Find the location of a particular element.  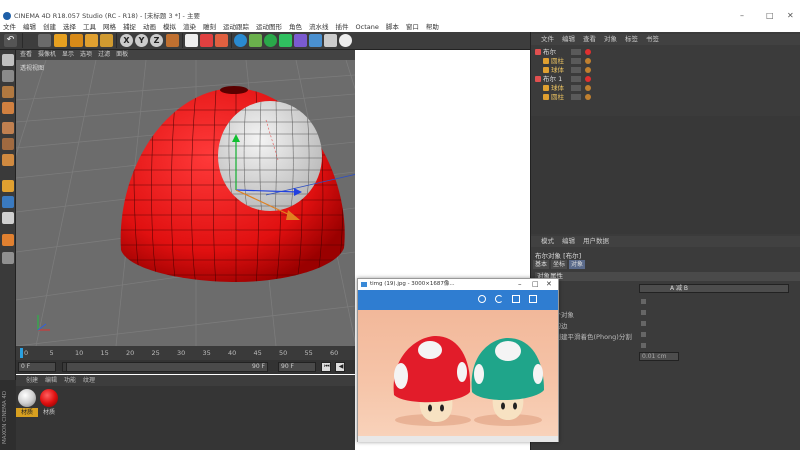

material-label-2: 材质 is located at coordinates (49, 412).